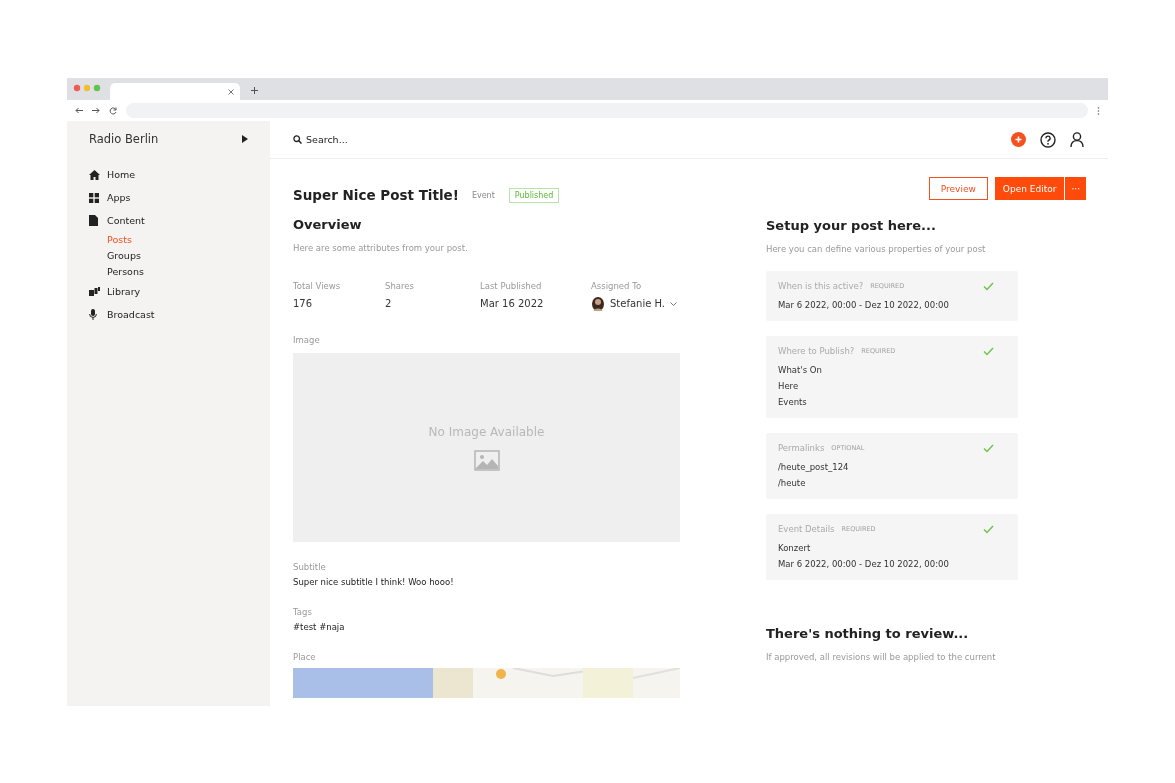 The height and width of the screenshot is (783, 1175). What do you see at coordinates (319, 627) in the screenshot?
I see `field-value: #test #naja` at bounding box center [319, 627].